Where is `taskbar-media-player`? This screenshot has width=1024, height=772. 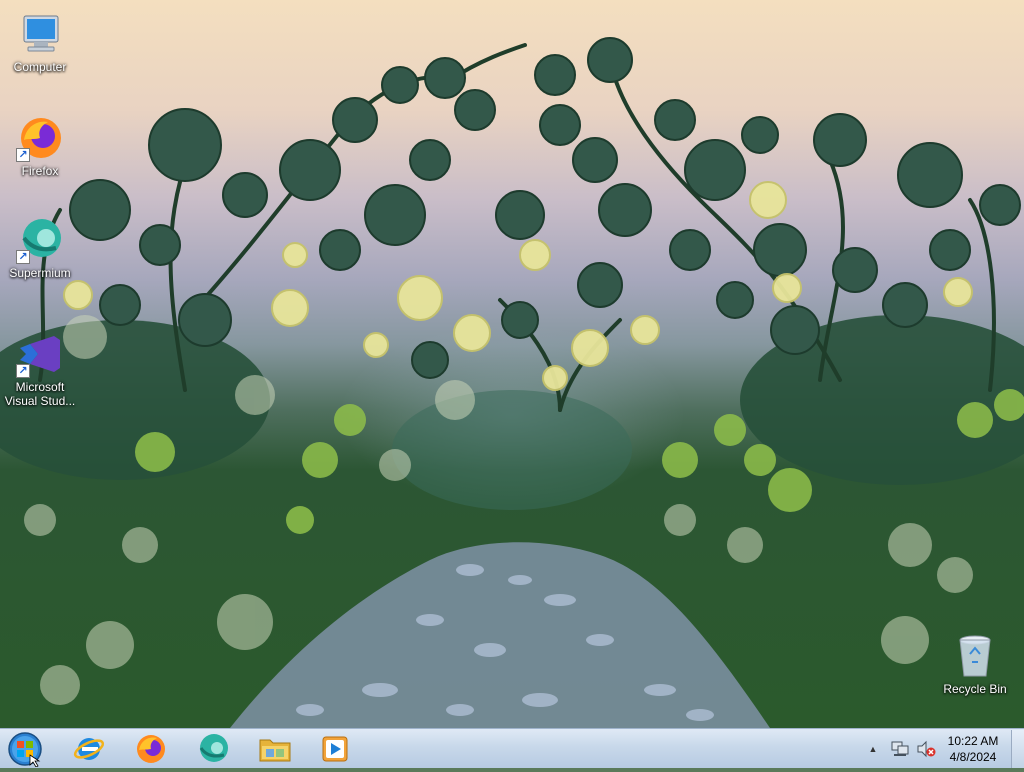 taskbar-media-player is located at coordinates (335, 749).